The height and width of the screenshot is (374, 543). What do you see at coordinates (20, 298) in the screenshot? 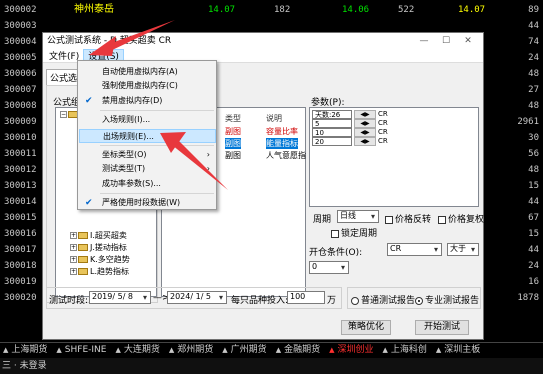
I see `stock-cell: 300020` at bounding box center [20, 298].